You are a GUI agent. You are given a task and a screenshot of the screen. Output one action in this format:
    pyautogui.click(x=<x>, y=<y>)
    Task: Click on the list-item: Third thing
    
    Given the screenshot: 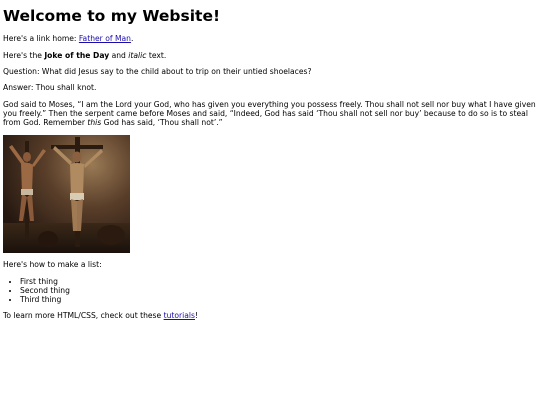 What is the action you would take?
    pyautogui.click(x=278, y=300)
    